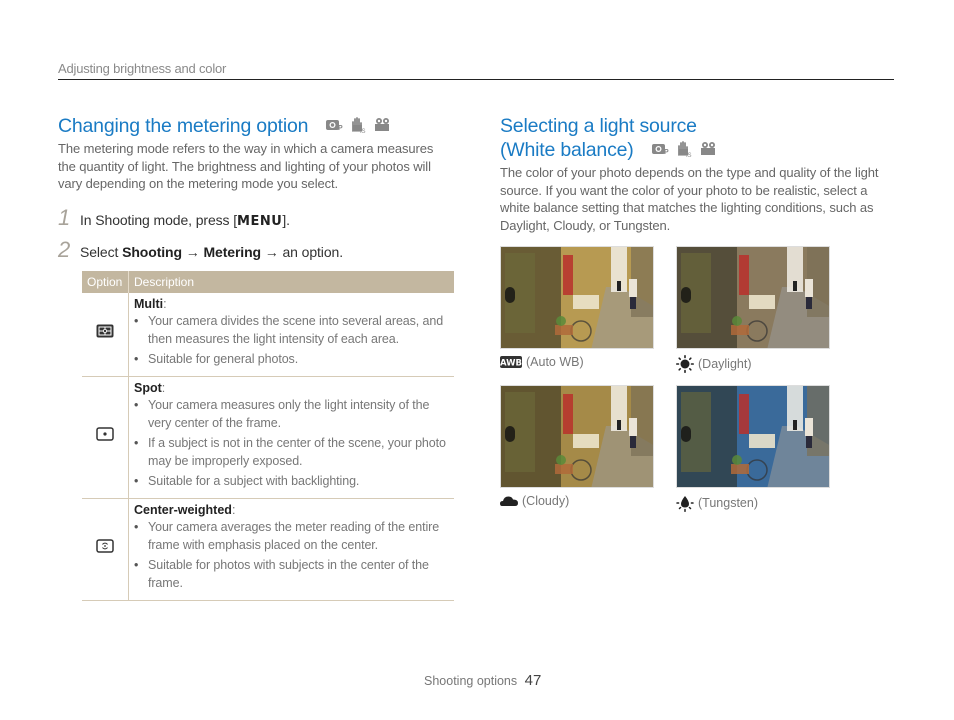 The image size is (954, 720). I want to click on sample-label: (Auto WB), so click(555, 362).